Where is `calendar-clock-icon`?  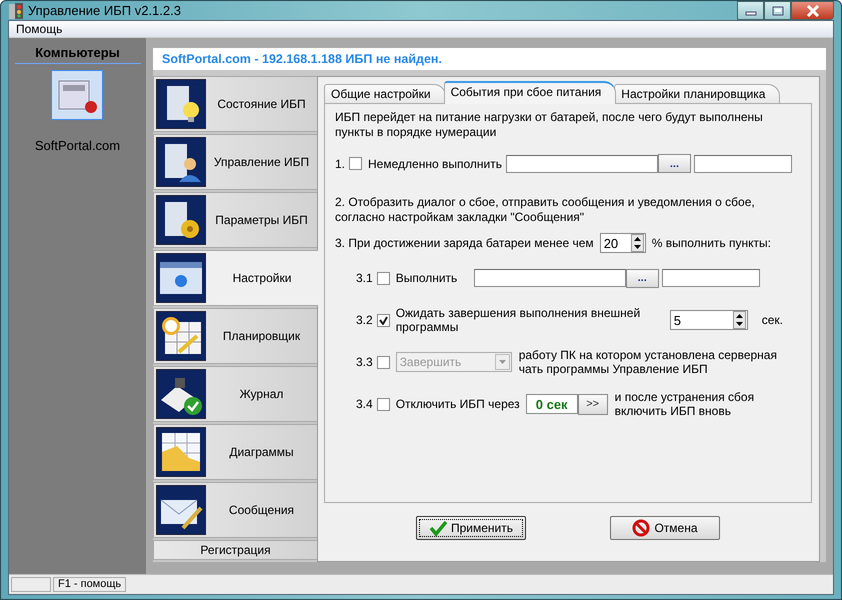 calendar-clock-icon is located at coordinates (181, 336).